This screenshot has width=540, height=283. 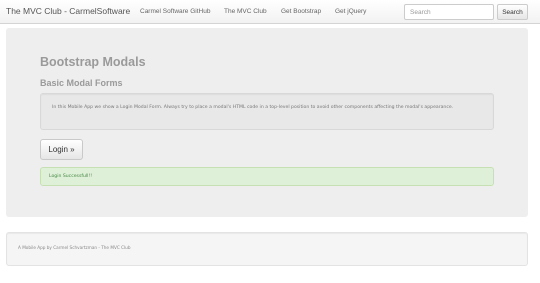 I want to click on navbar-brand: The MVC Club - CarmelSoftware, so click(x=68, y=11).